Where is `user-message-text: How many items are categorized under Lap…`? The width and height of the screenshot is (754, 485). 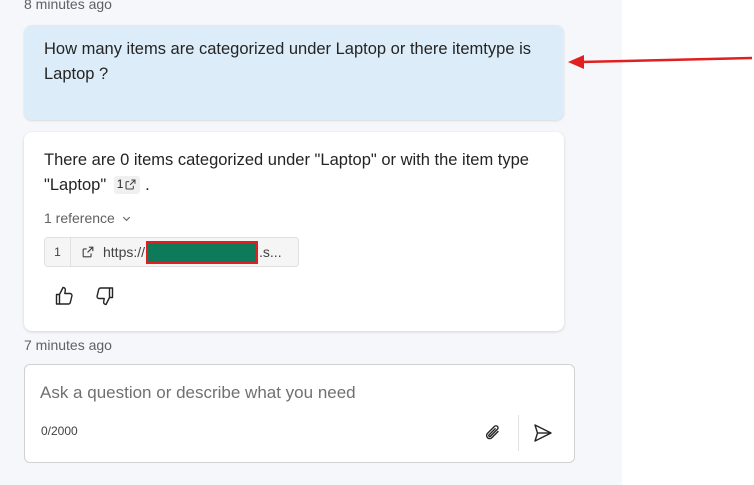 user-message-text: How many items are categorized under Lap… is located at coordinates (287, 61).